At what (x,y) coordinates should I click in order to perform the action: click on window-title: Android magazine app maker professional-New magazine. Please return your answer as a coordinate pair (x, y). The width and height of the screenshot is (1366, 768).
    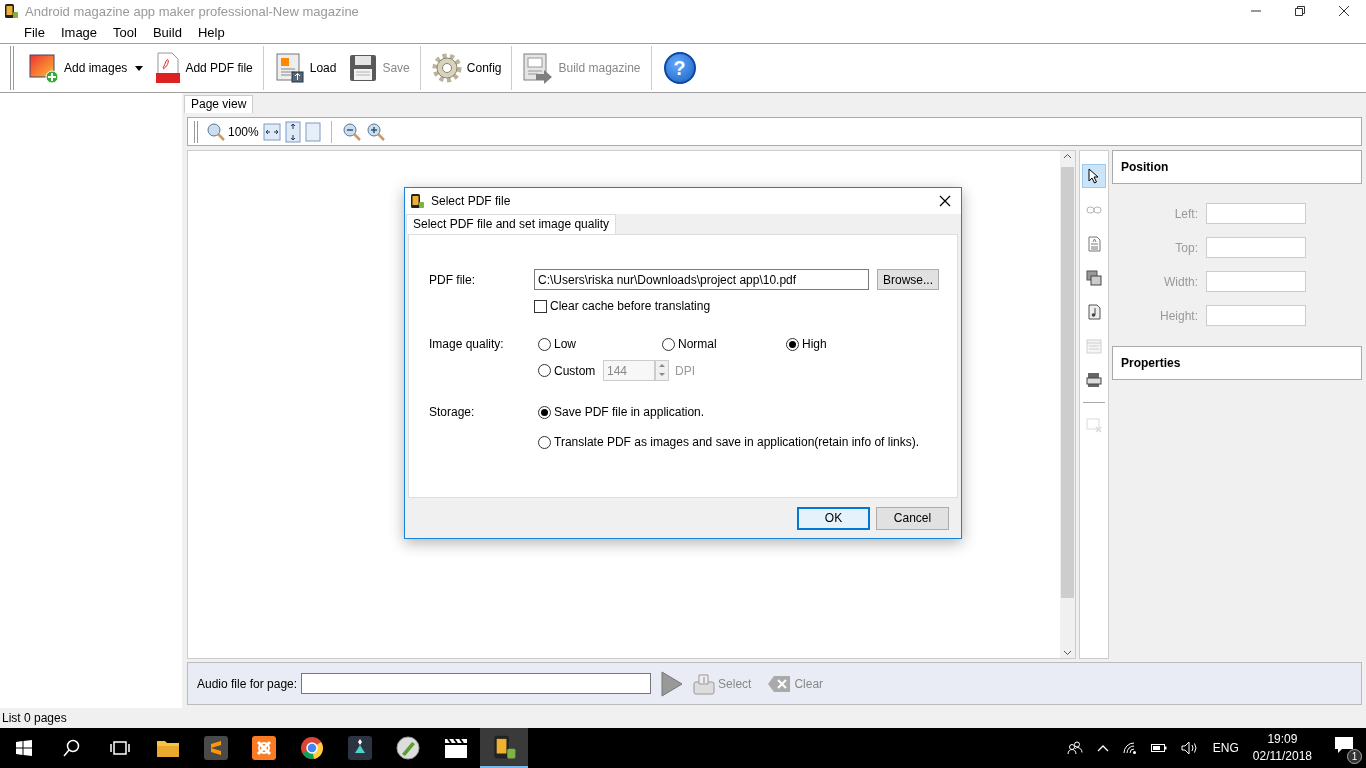
    Looking at the image, I should click on (192, 11).